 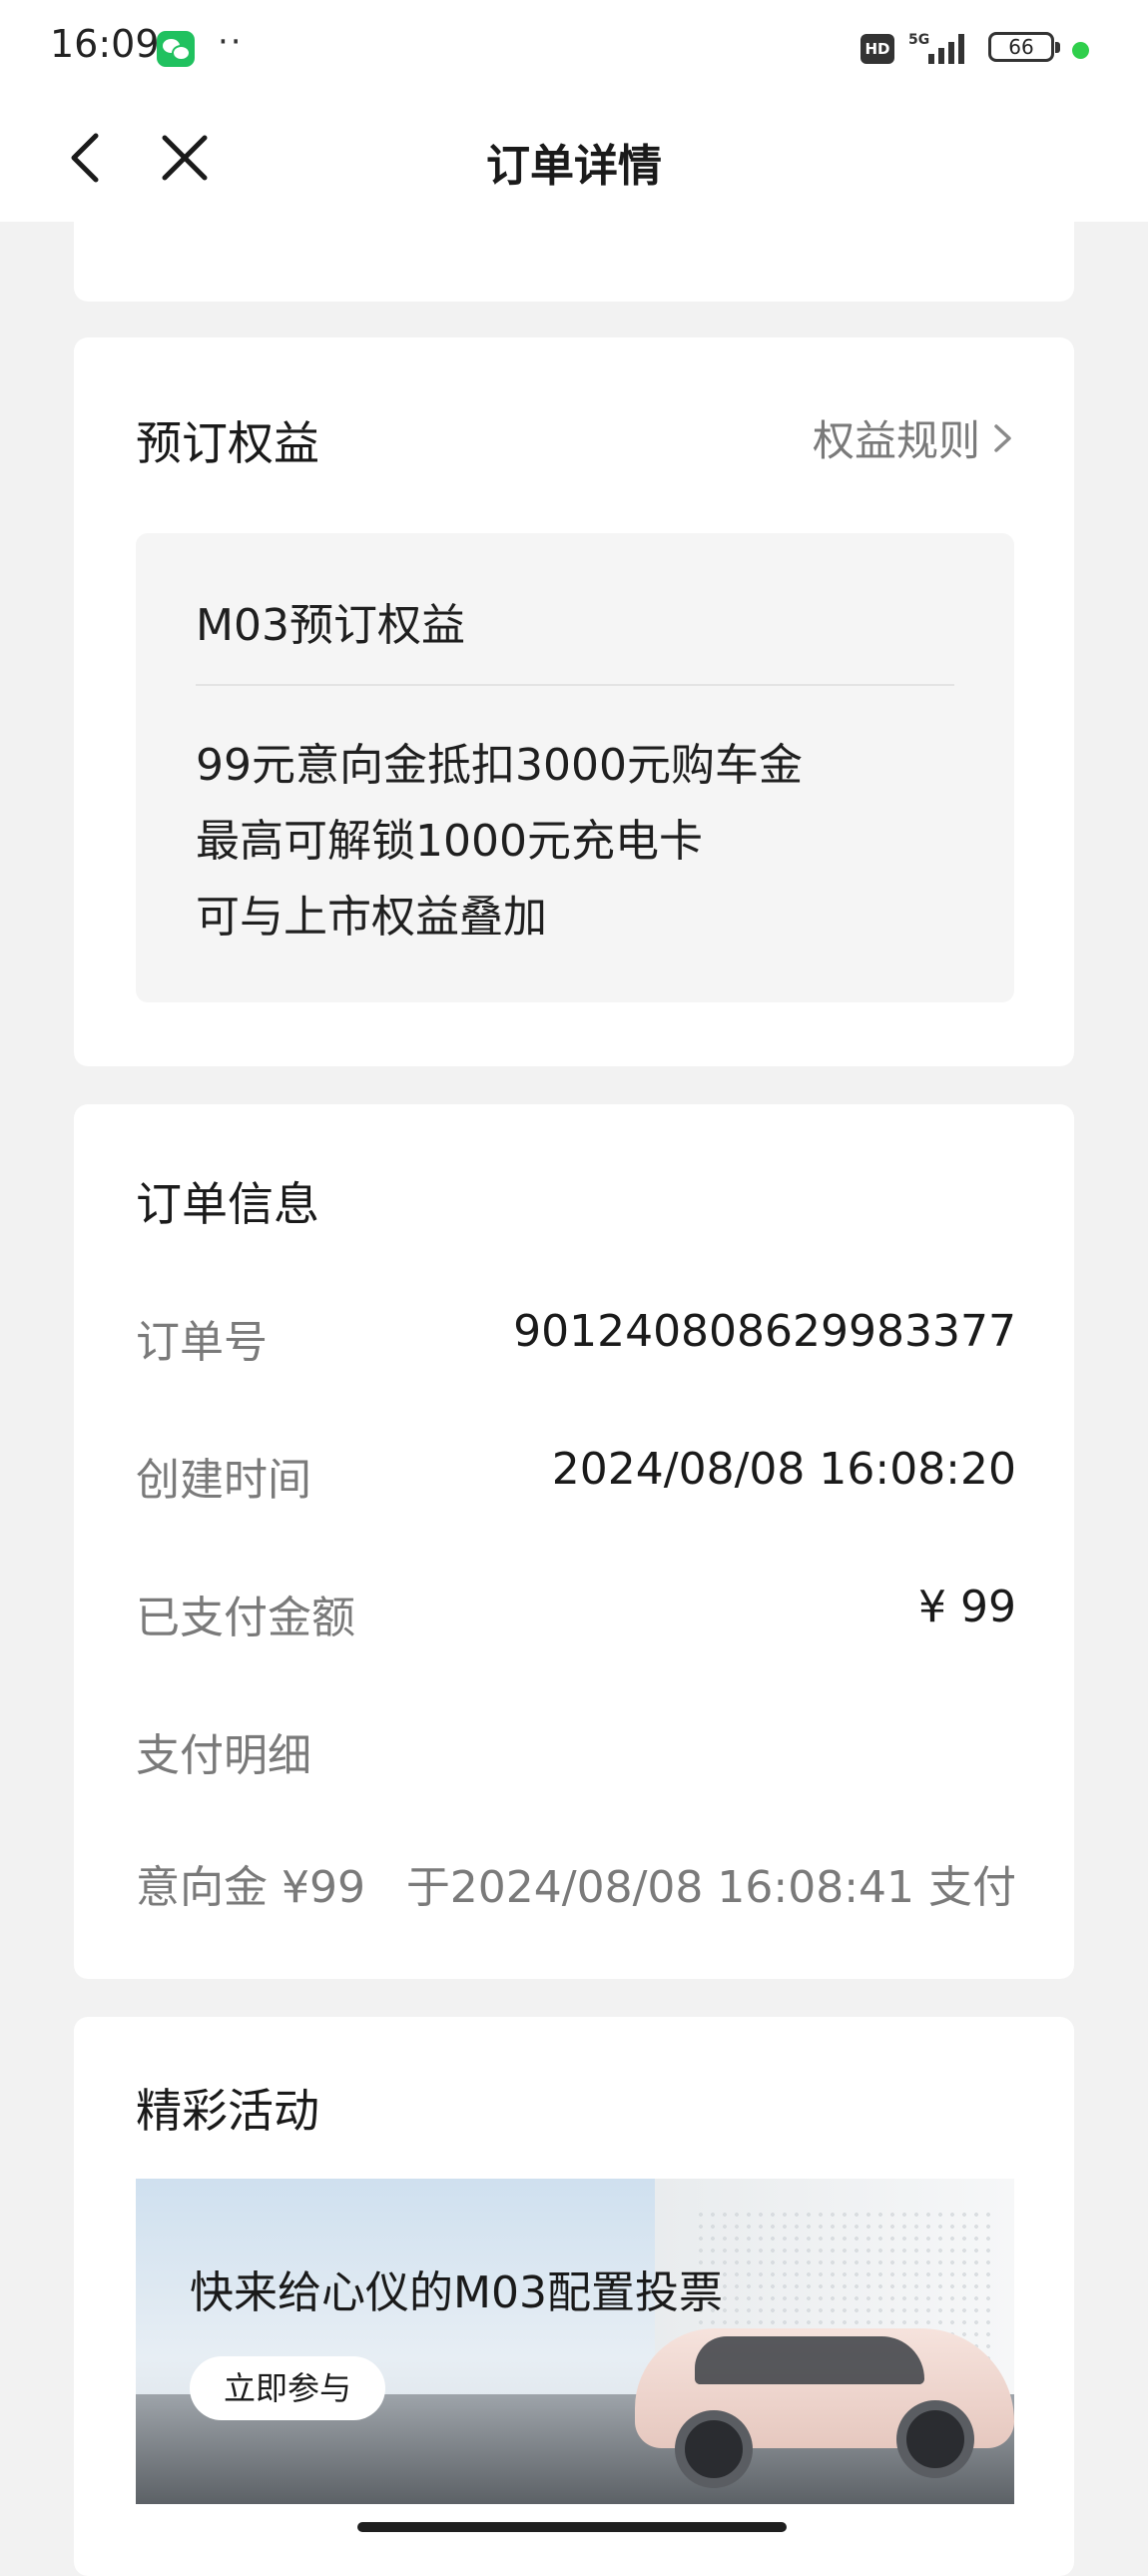 What do you see at coordinates (878, 49) in the screenshot?
I see `hd-icon: HD` at bounding box center [878, 49].